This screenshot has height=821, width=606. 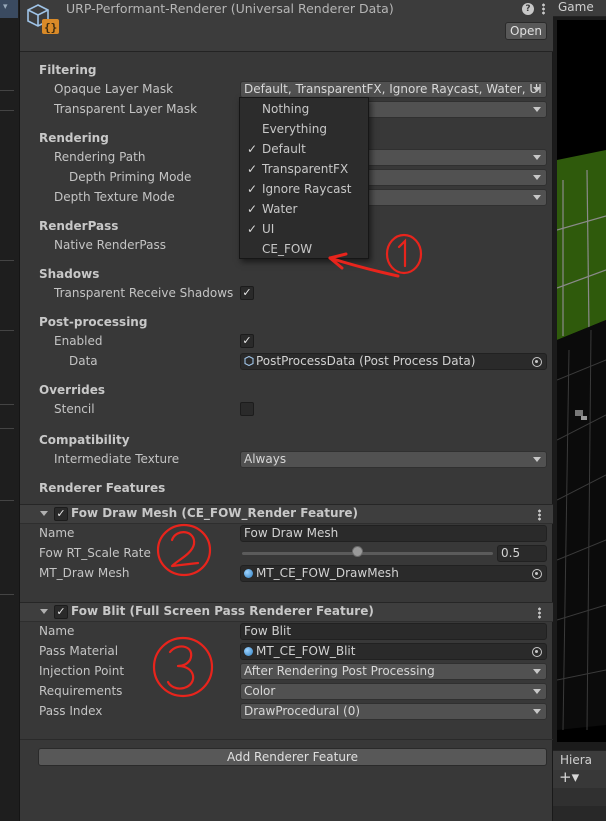 I want to click on pass-material-value: MT_CE_FOW_Blit, so click(x=306, y=651).